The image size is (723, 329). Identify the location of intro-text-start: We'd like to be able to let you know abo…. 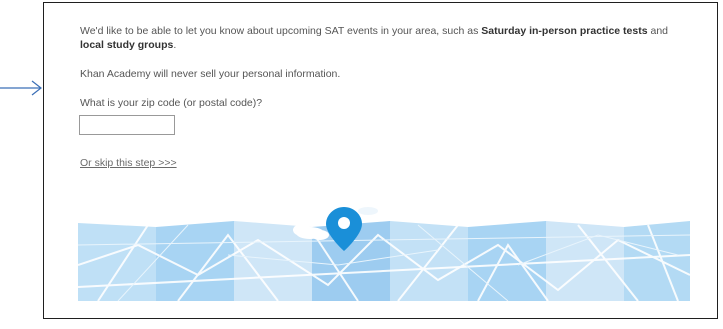
(281, 31).